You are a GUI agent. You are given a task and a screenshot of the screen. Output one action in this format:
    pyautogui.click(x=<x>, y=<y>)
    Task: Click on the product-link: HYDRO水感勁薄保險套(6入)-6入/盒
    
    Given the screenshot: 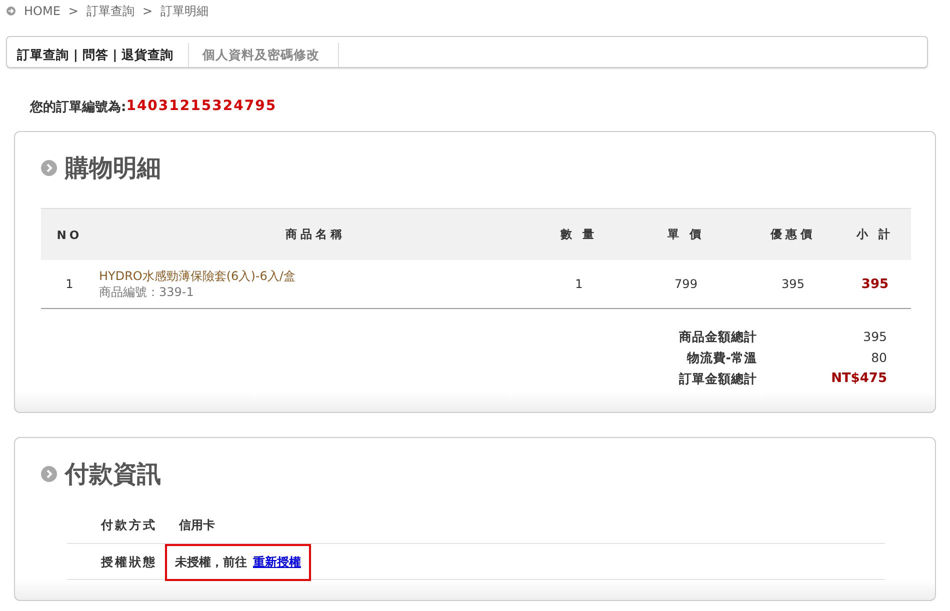 What is the action you would take?
    pyautogui.click(x=315, y=276)
    